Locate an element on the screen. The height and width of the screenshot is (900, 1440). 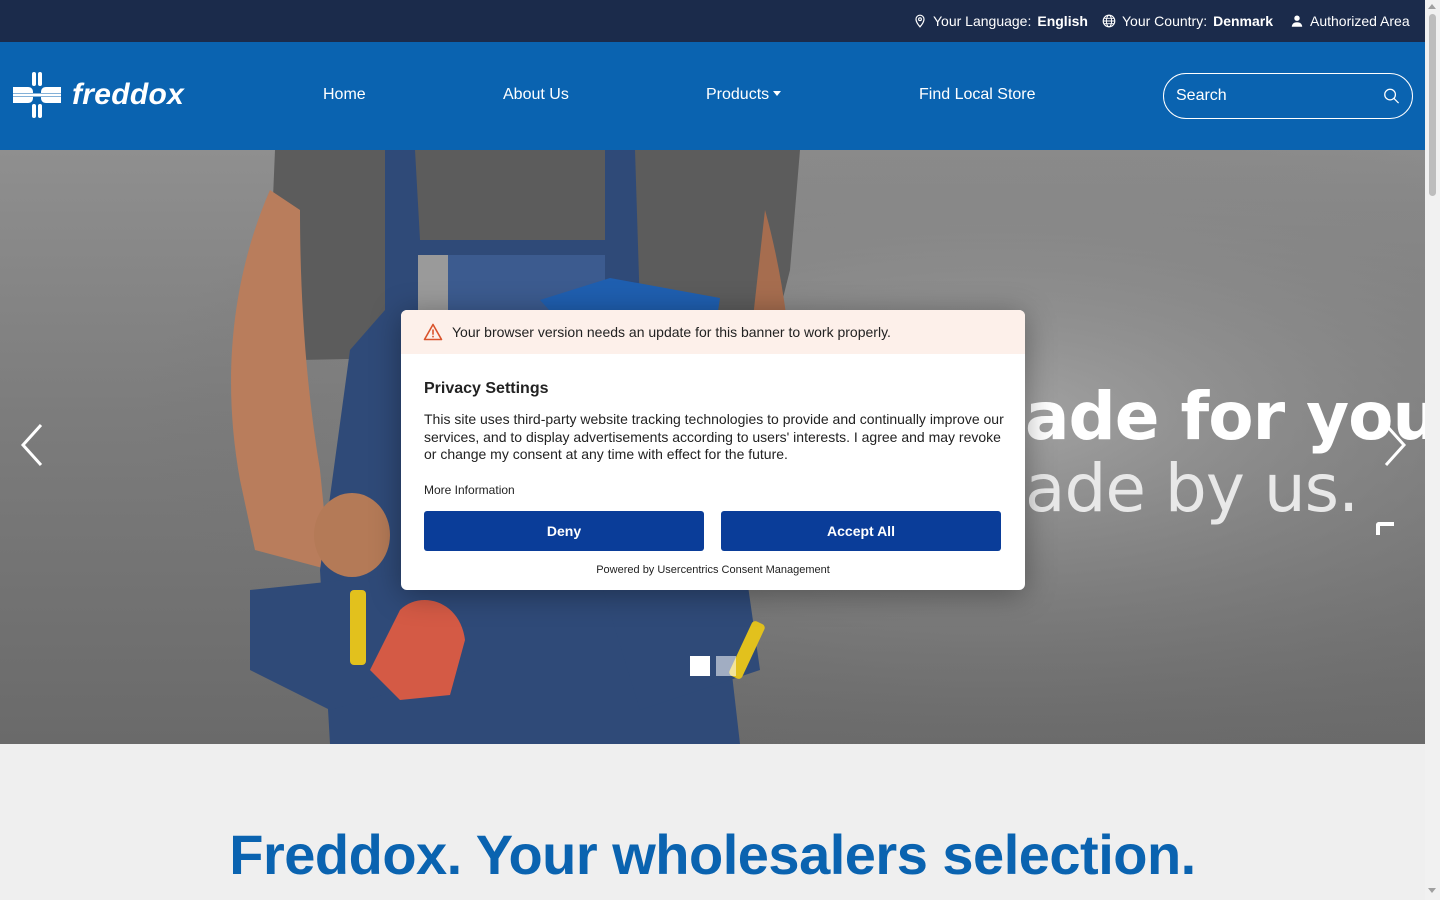
language-label: Your Language: is located at coordinates (982, 21).